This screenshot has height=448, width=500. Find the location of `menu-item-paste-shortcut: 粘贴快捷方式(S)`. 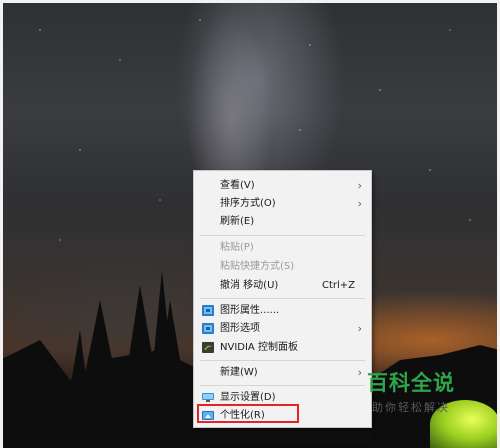

menu-item-paste-shortcut: 粘贴快捷方式(S) is located at coordinates (282, 266).